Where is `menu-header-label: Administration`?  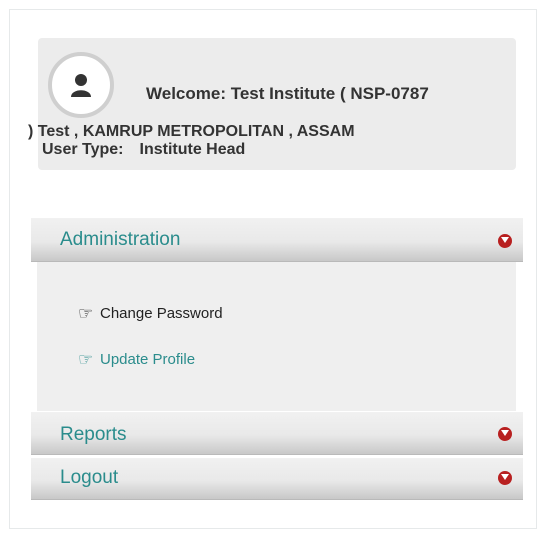
menu-header-label: Administration is located at coordinates (120, 239).